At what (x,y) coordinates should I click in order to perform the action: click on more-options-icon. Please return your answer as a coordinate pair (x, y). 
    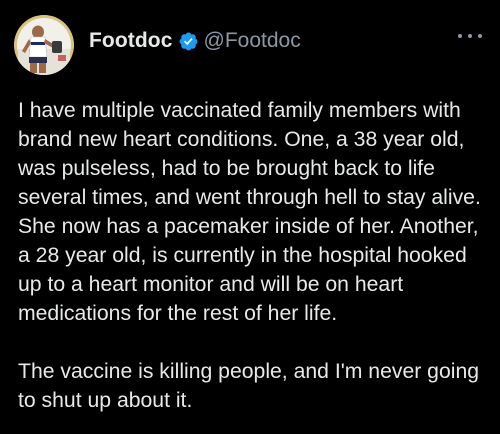
    Looking at the image, I should click on (470, 36).